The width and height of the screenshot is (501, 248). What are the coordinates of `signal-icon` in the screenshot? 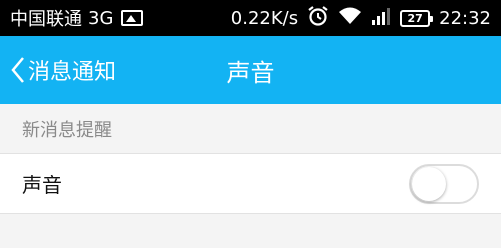 It's located at (381, 18).